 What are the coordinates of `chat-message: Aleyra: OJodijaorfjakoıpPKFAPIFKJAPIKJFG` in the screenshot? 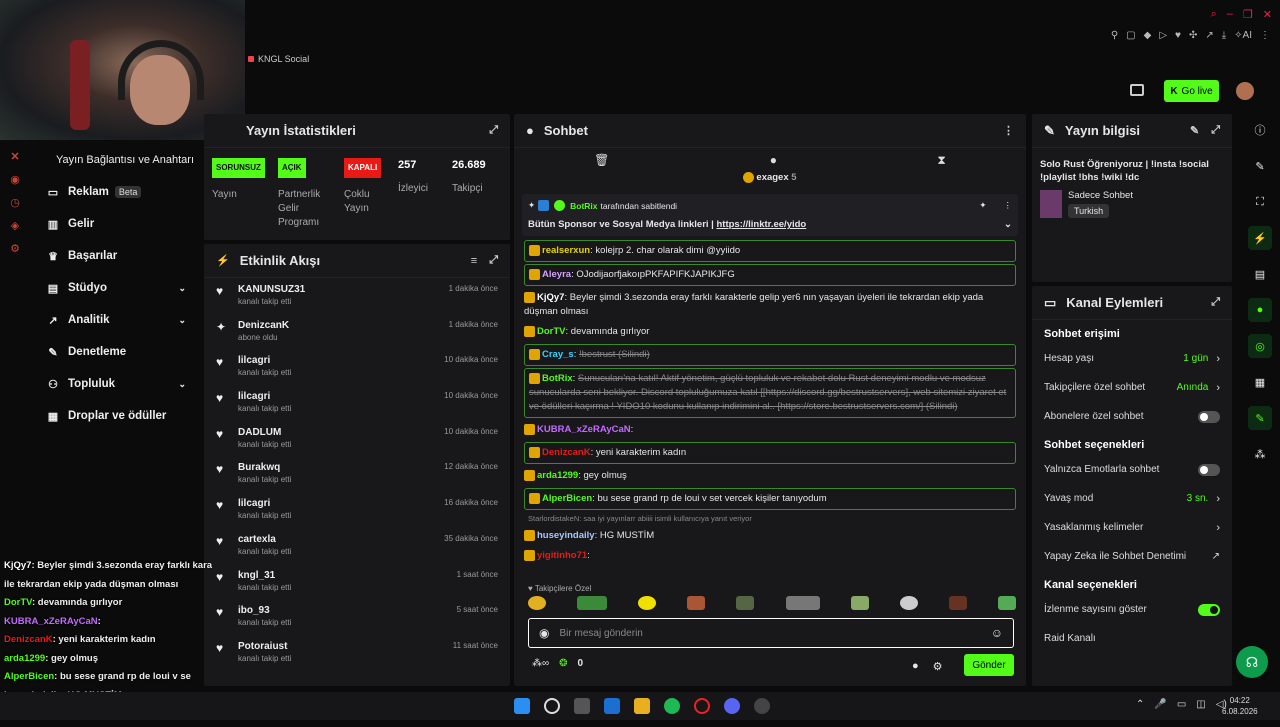 It's located at (770, 275).